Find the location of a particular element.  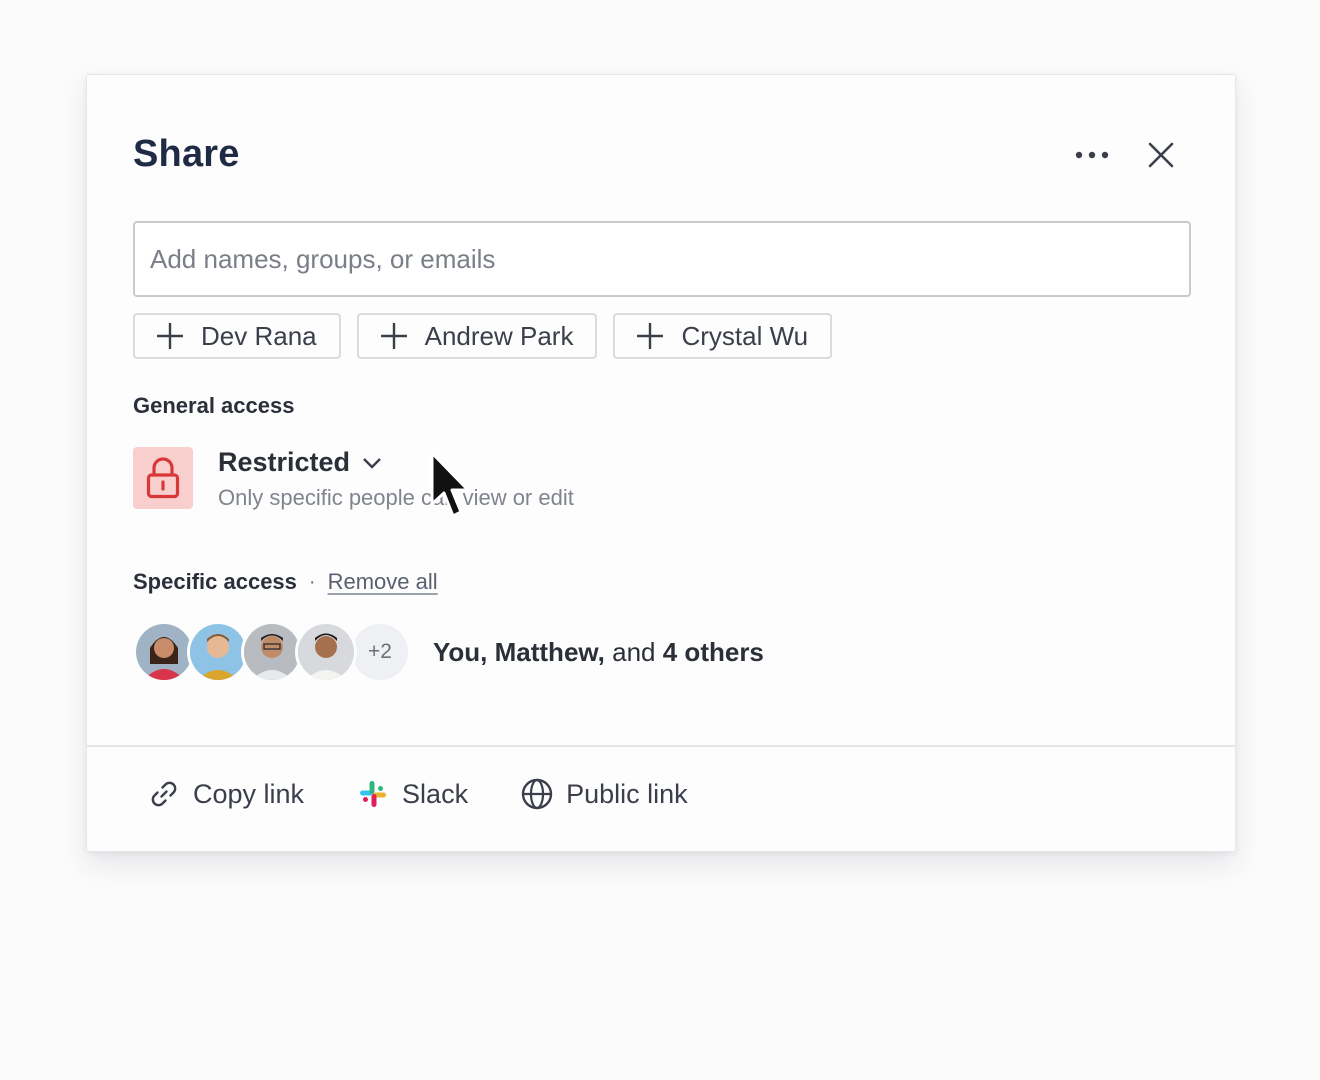

suggestion-chip-crystal-wu: Crystal Wu is located at coordinates (723, 336).